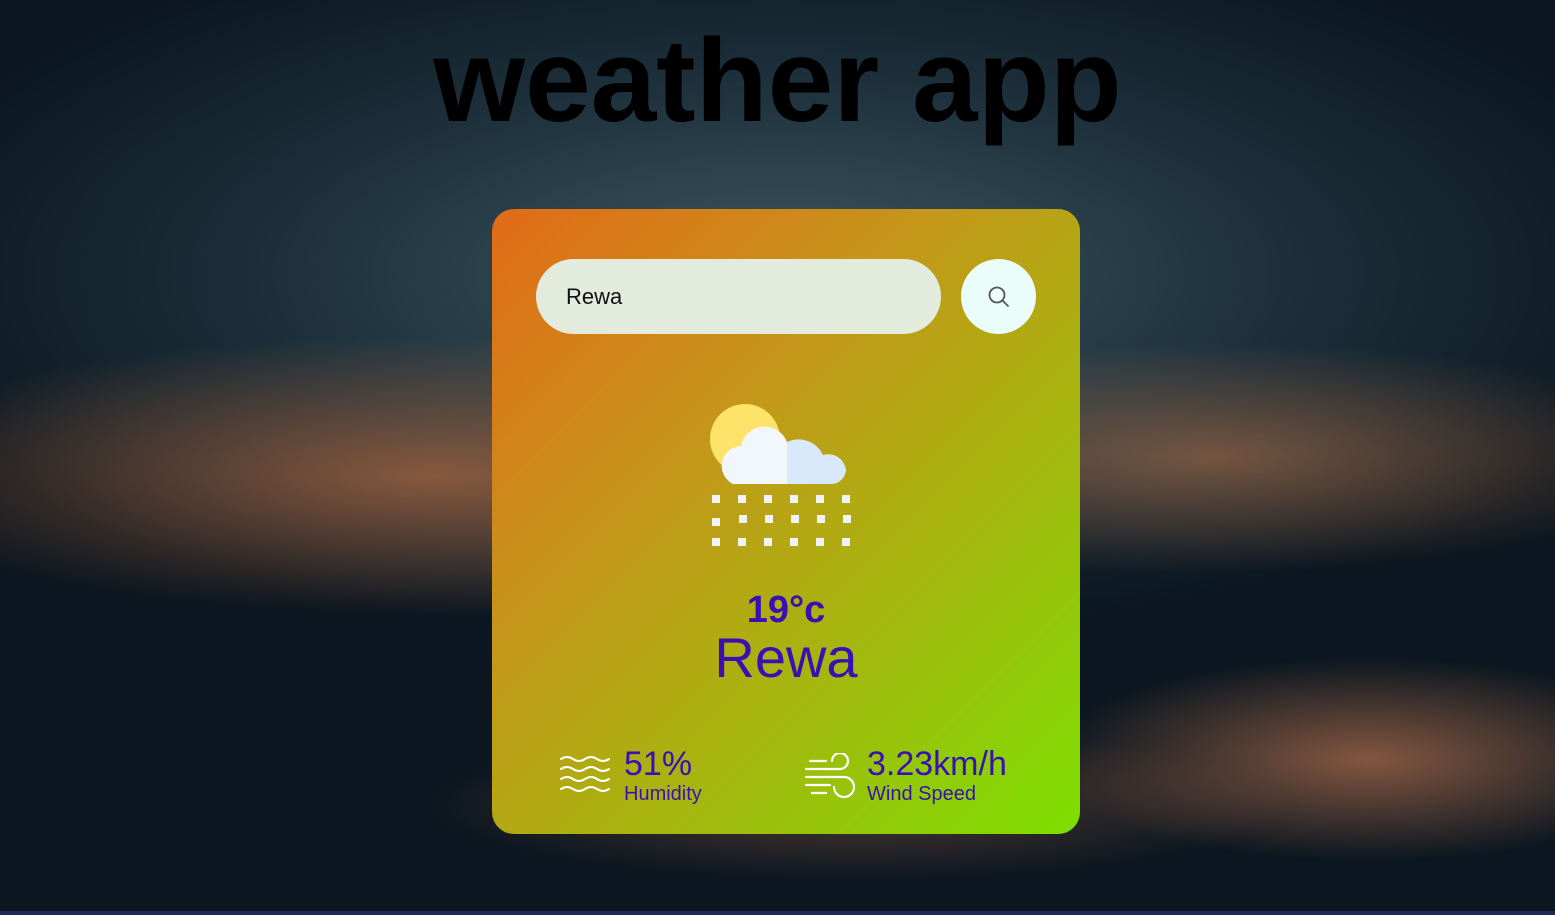 The height and width of the screenshot is (915, 1555). Describe the element at coordinates (937, 764) in the screenshot. I see `wind-value: 3.23km/h` at that location.